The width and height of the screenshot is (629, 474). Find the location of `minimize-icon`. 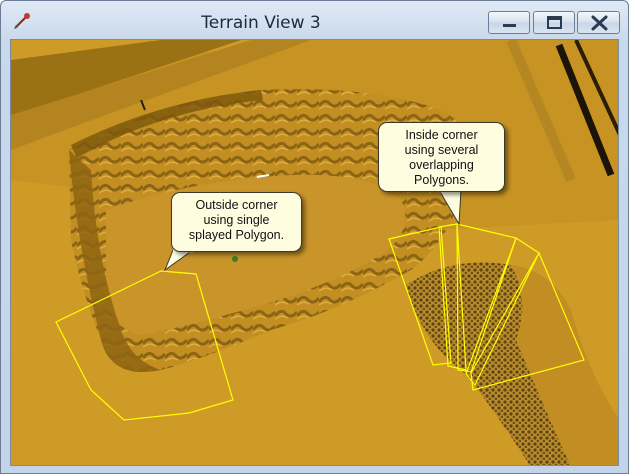

minimize-icon is located at coordinates (509, 25).